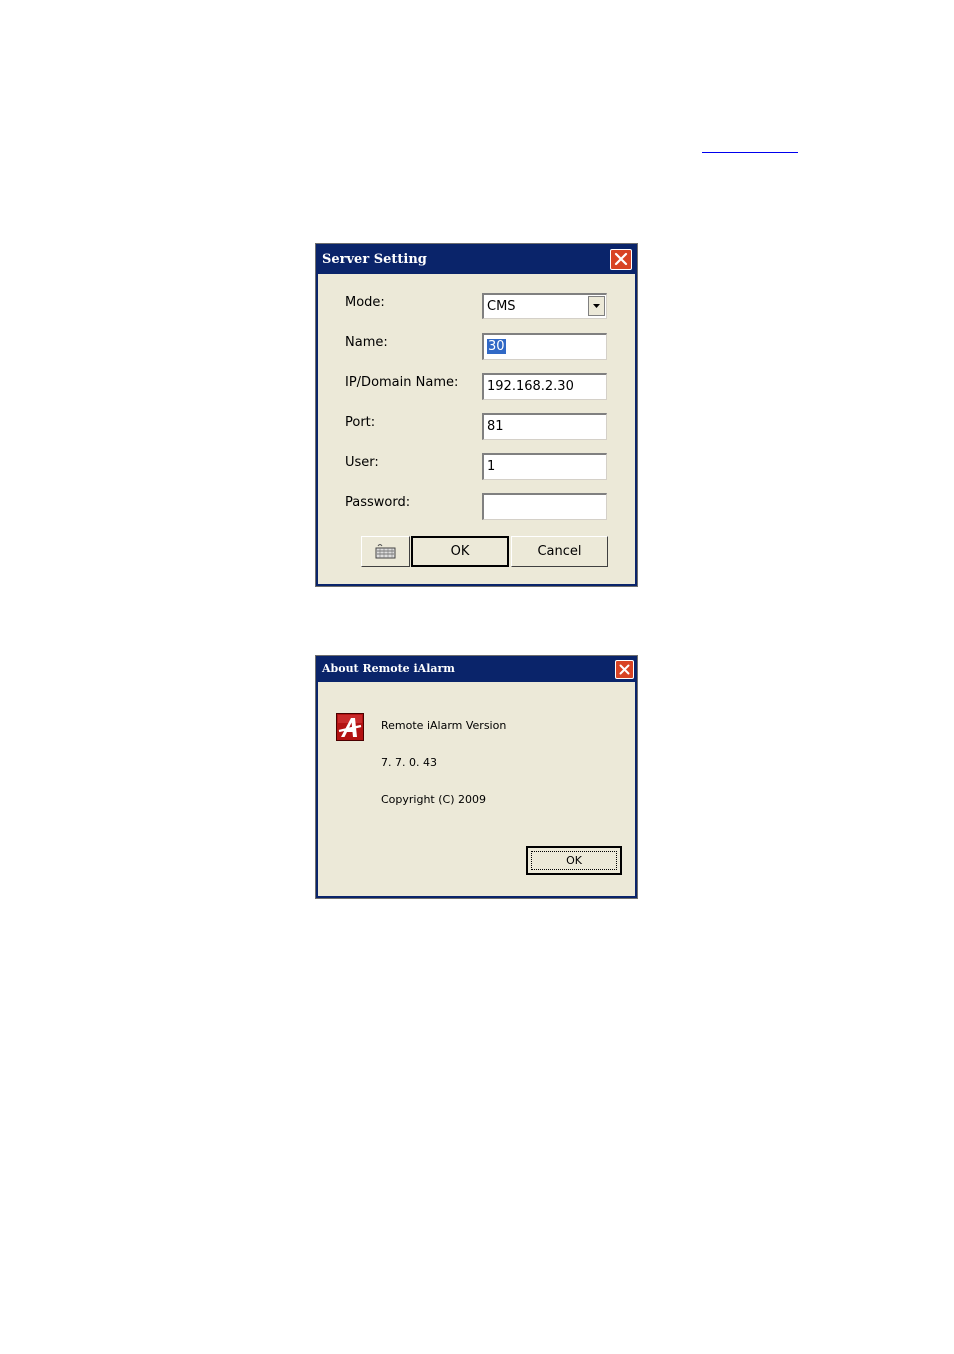  What do you see at coordinates (360, 422) in the screenshot?
I see `port-label: Port:` at bounding box center [360, 422].